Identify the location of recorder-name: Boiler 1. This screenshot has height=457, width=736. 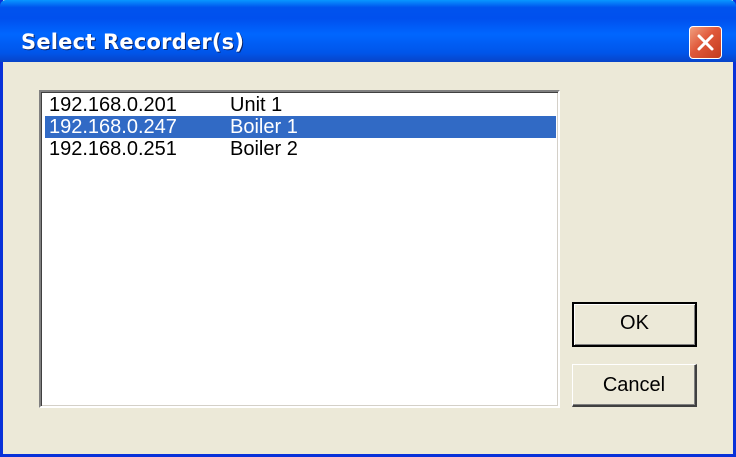
(264, 127).